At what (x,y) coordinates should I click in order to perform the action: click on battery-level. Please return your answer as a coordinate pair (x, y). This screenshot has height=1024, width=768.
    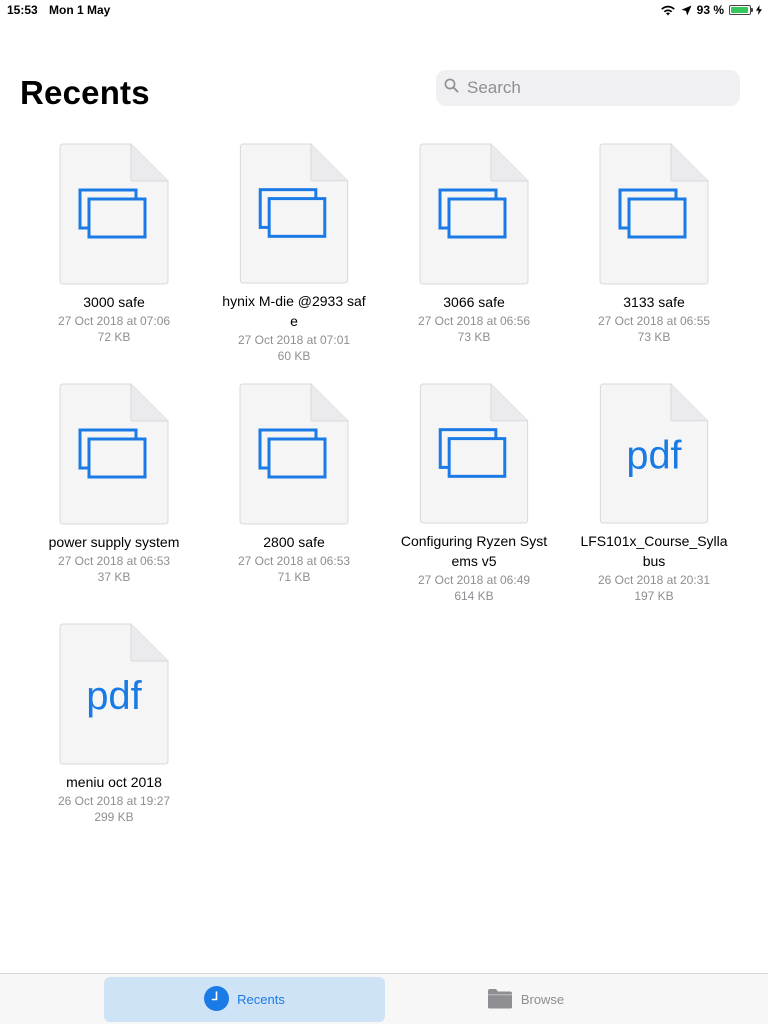
    Looking at the image, I should click on (739, 10).